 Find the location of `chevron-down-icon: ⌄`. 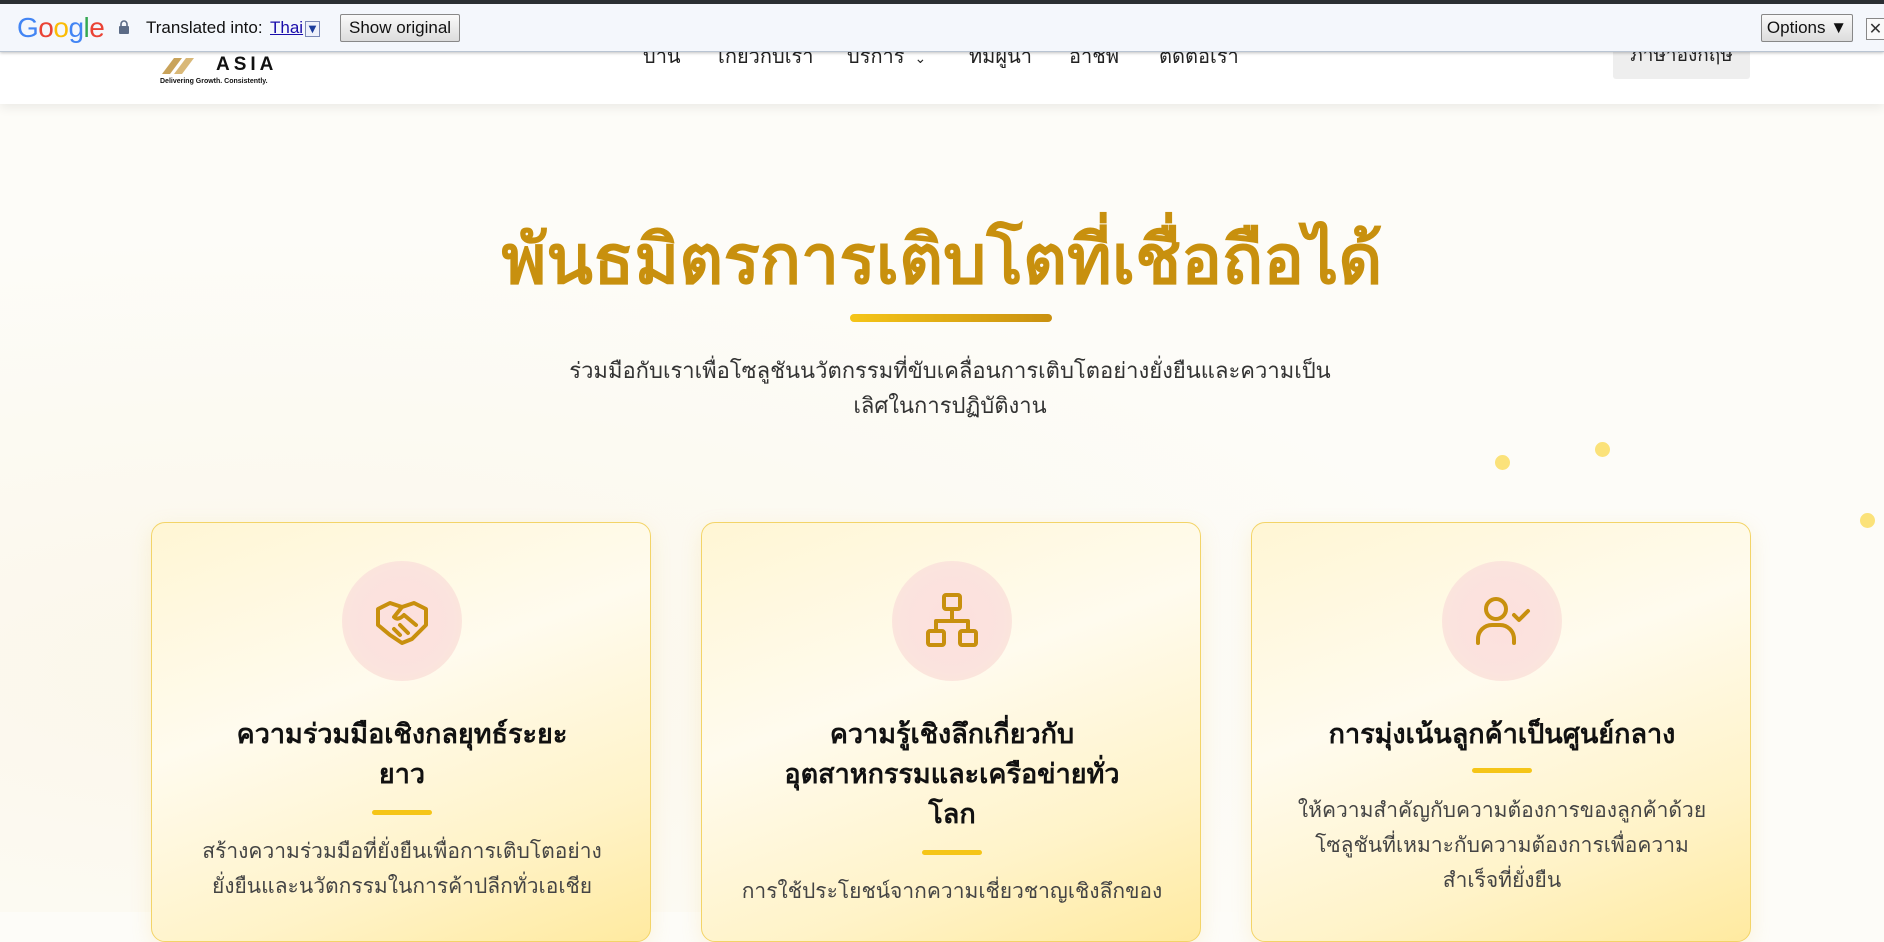

chevron-down-icon: ⌄ is located at coordinates (920, 59).